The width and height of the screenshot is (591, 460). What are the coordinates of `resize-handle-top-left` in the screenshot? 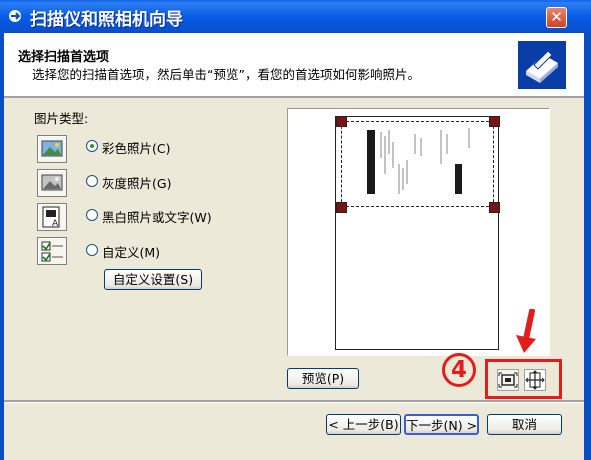 It's located at (341, 121).